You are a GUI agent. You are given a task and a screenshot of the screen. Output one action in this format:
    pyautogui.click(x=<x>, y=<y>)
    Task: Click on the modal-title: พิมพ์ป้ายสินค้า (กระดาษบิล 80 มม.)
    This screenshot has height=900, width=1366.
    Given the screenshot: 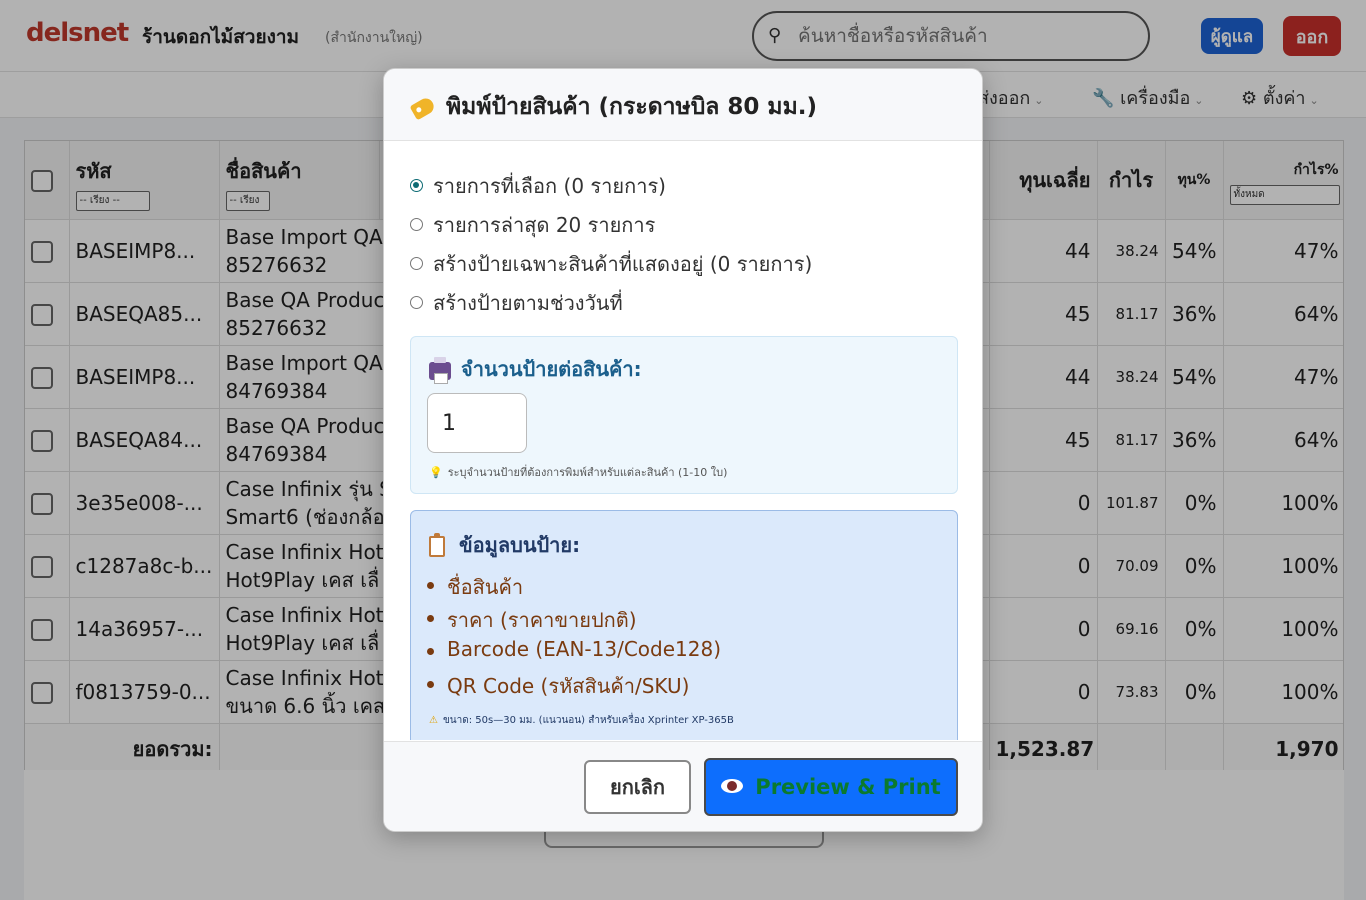 What is the action you would take?
    pyautogui.click(x=613, y=107)
    